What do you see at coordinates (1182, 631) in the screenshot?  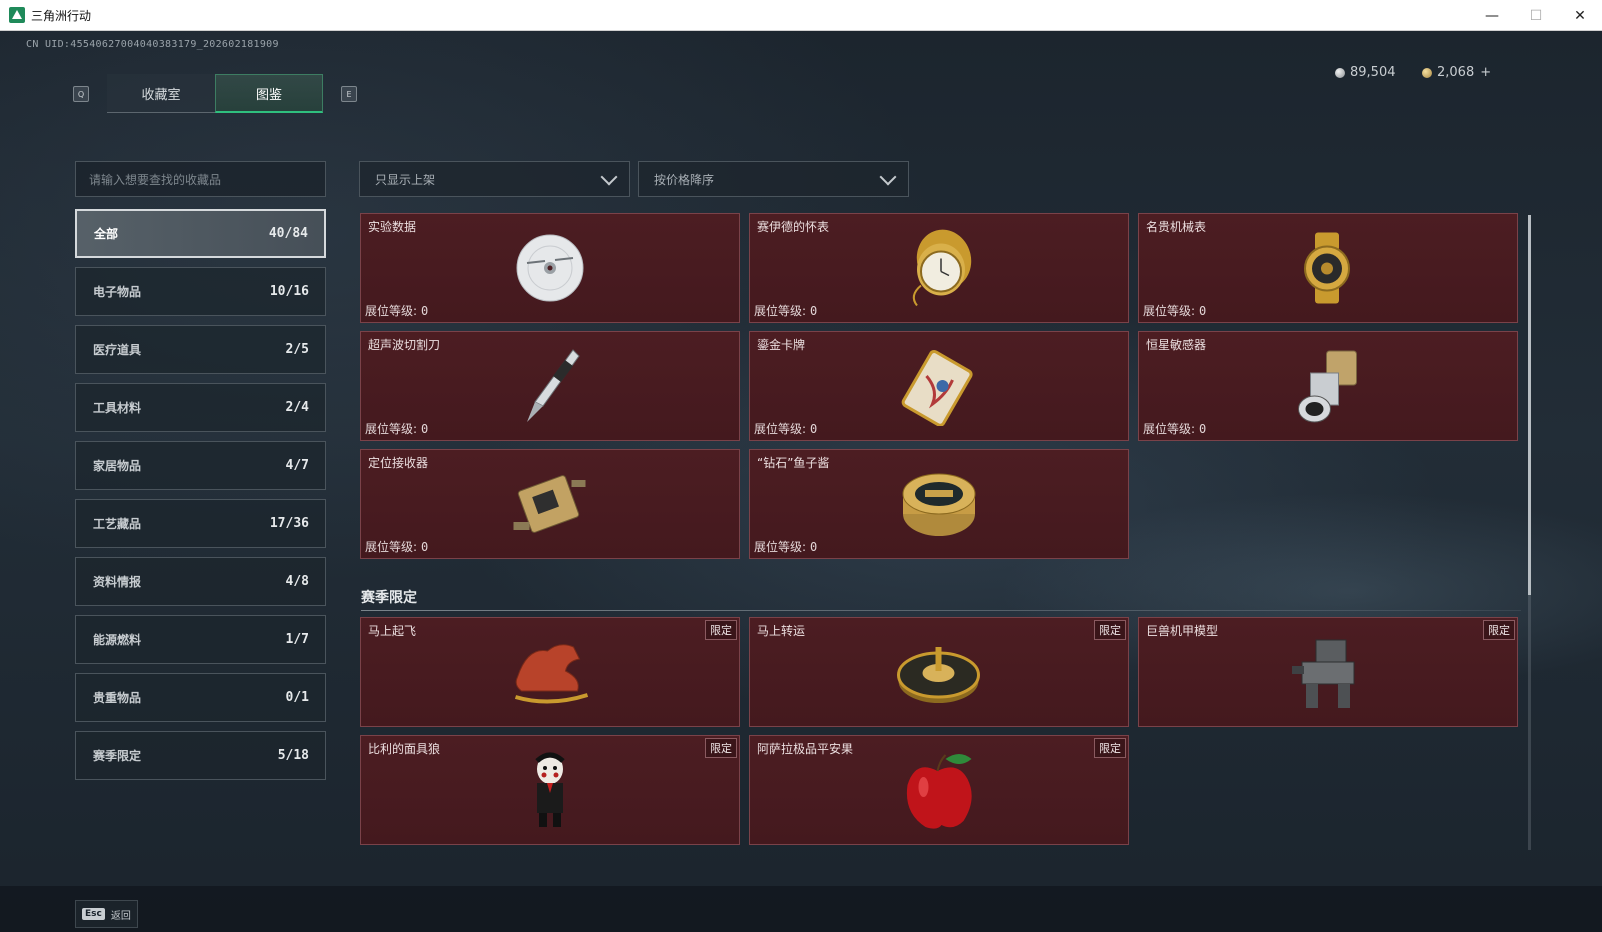 I see `item-name: 巨兽机甲模型` at bounding box center [1182, 631].